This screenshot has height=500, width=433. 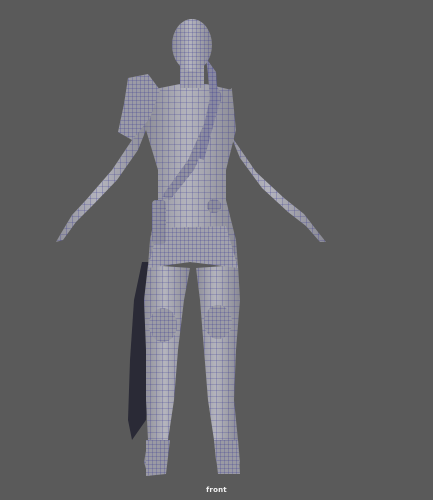 What do you see at coordinates (274, 165) in the screenshot?
I see `right-arm` at bounding box center [274, 165].